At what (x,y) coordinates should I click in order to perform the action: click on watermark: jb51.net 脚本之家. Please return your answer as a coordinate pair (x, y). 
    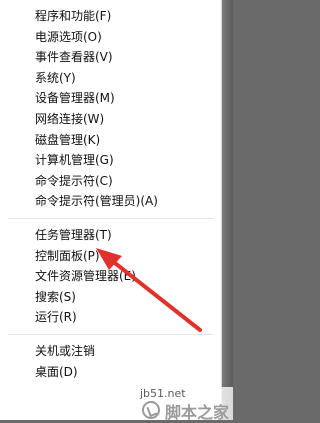
    Looking at the image, I should click on (186, 404).